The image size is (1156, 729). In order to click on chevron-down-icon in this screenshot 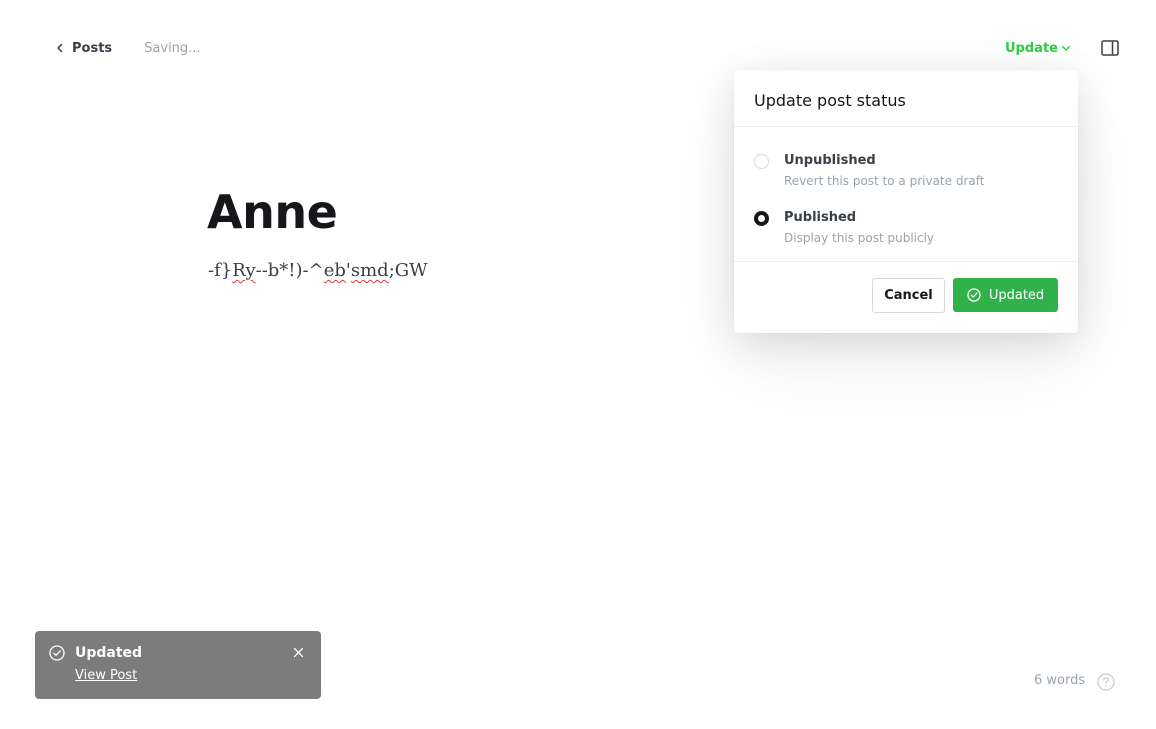, I will do `click(1066, 48)`.